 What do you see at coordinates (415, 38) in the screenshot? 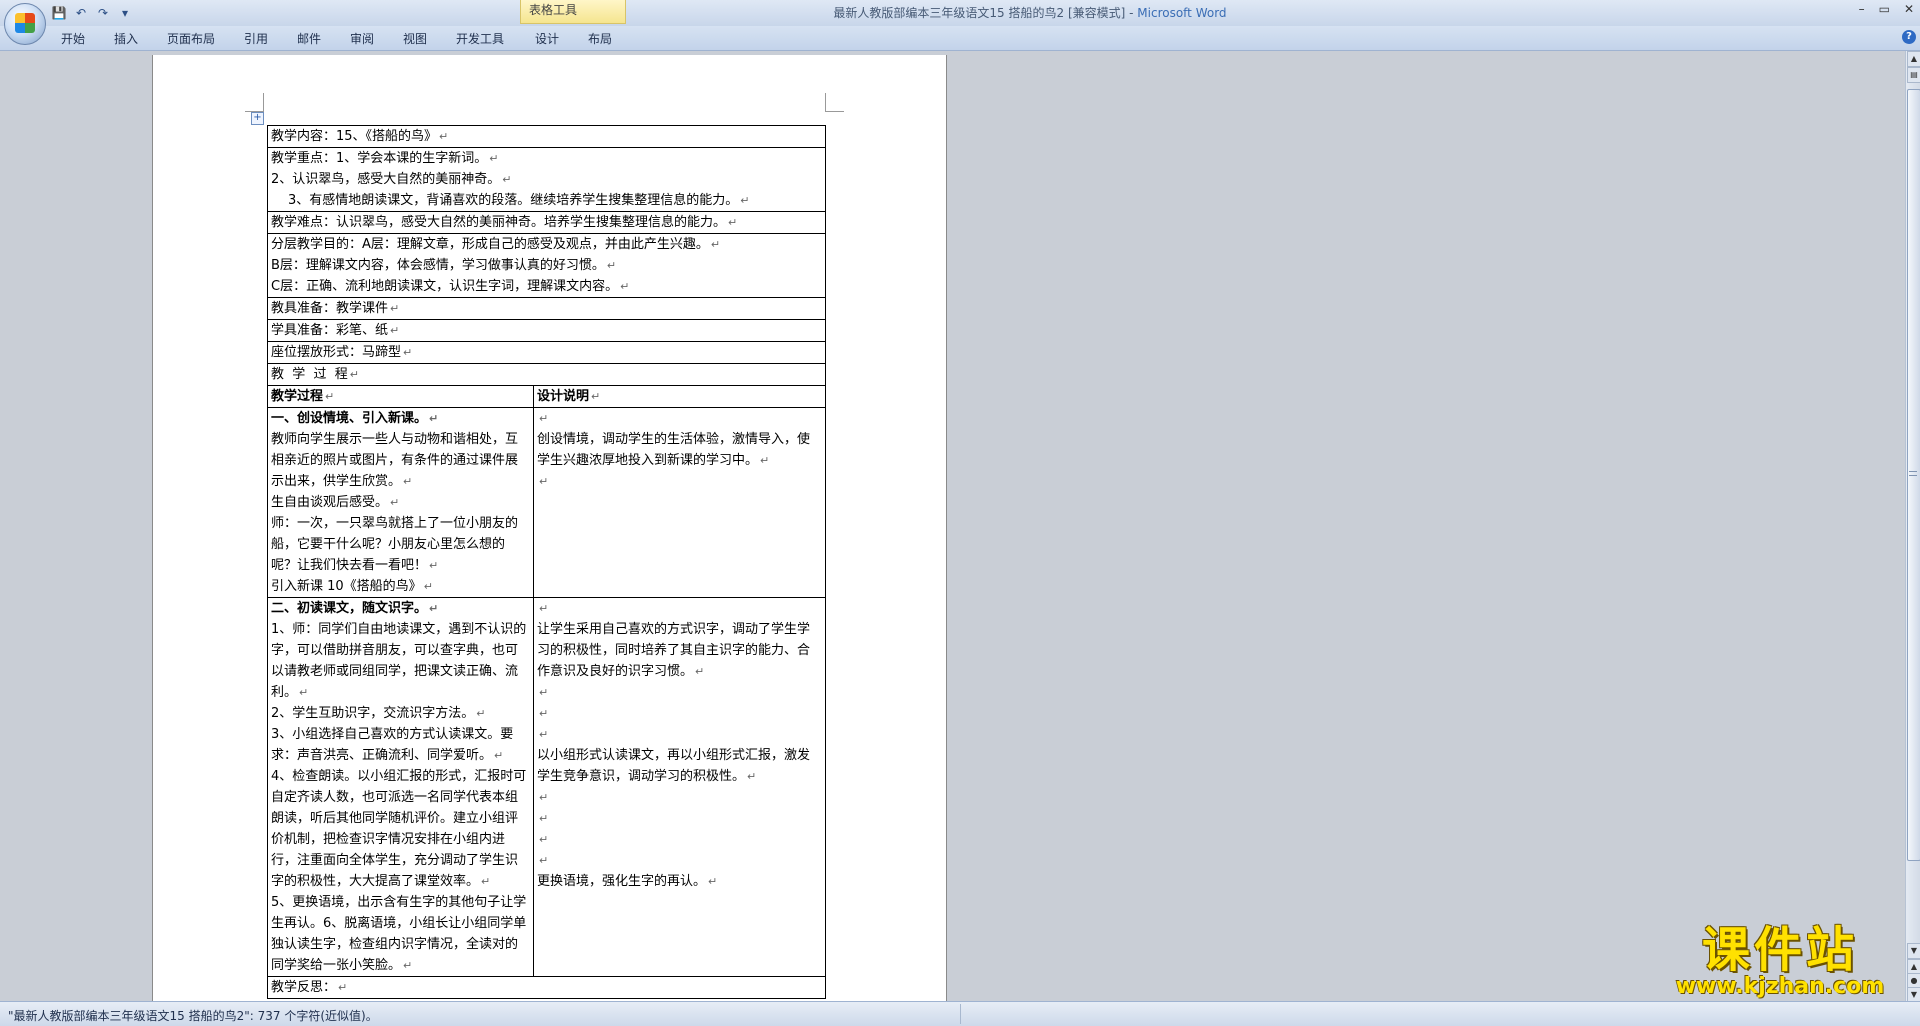
I see `tab-view: 视图` at bounding box center [415, 38].